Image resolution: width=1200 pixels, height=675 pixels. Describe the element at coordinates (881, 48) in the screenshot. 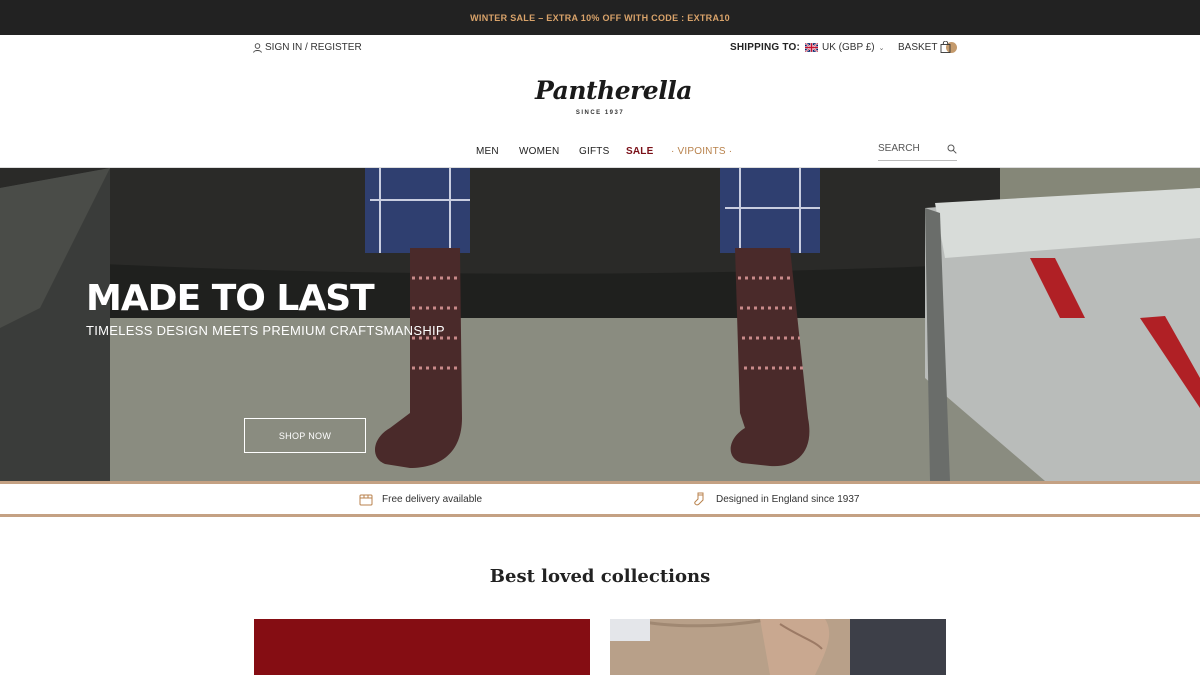

I see `chevron-down-icon: ⌄` at that location.